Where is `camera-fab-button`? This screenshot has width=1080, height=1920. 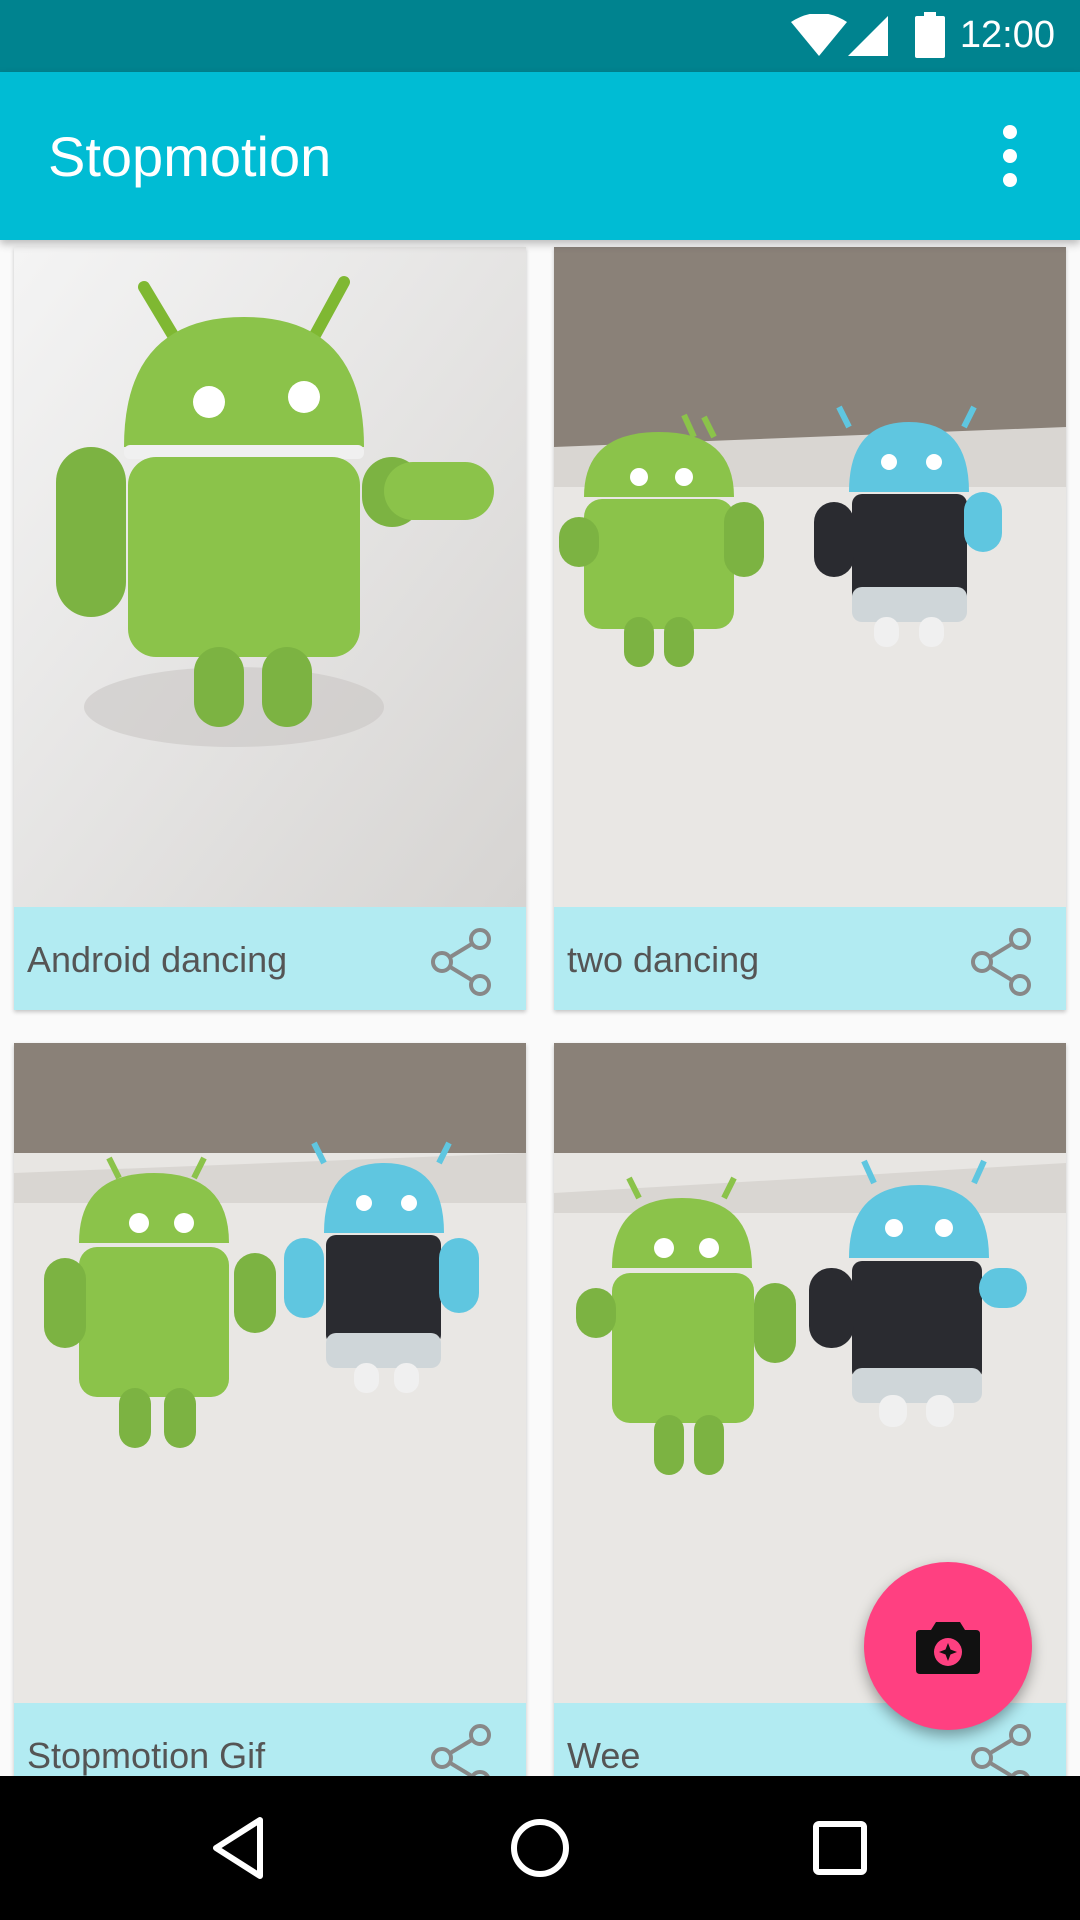
camera-fab-button is located at coordinates (948, 1646).